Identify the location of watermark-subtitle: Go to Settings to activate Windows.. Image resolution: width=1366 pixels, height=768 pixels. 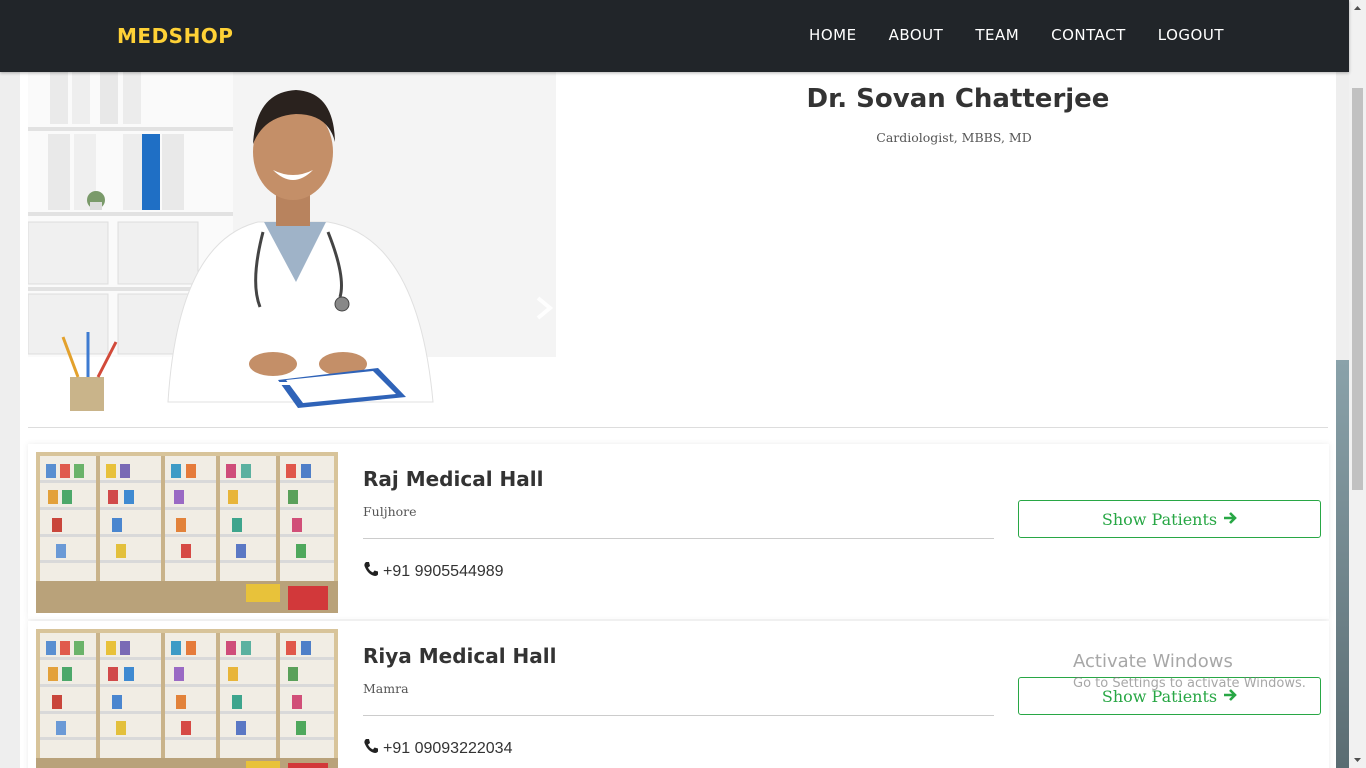
(1189, 683).